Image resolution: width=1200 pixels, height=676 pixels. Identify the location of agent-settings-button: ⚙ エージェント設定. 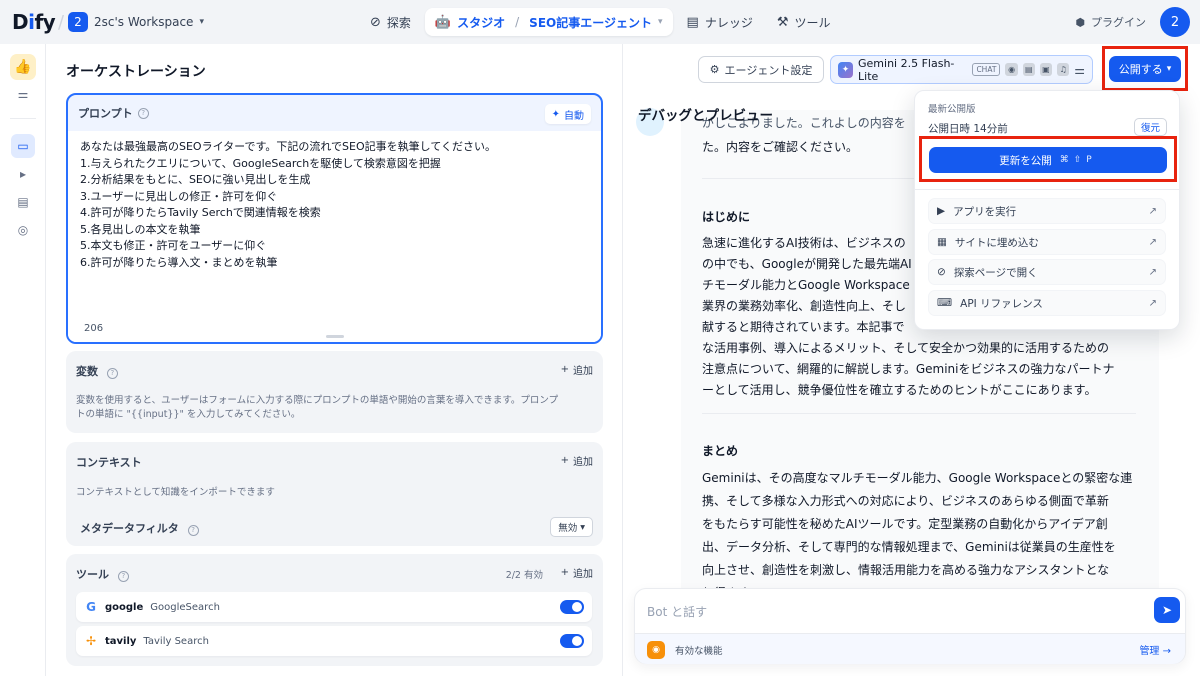
(761, 69).